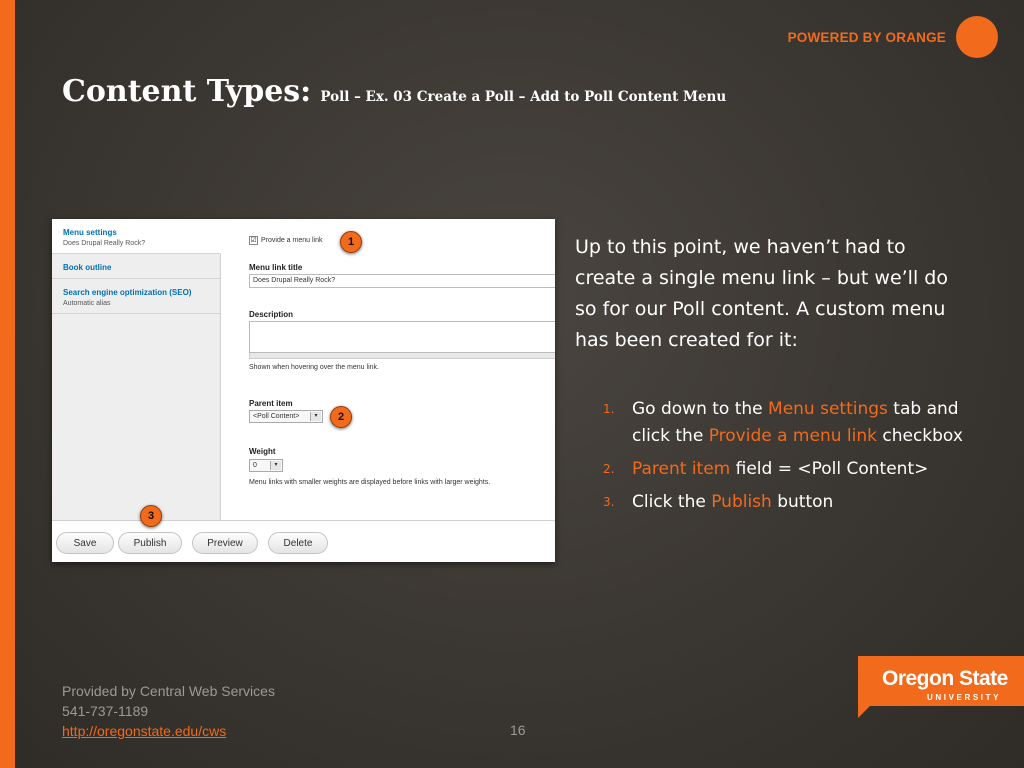  Describe the element at coordinates (168, 691) in the screenshot. I see `footer-provider: Provided by Central Web Services` at that location.